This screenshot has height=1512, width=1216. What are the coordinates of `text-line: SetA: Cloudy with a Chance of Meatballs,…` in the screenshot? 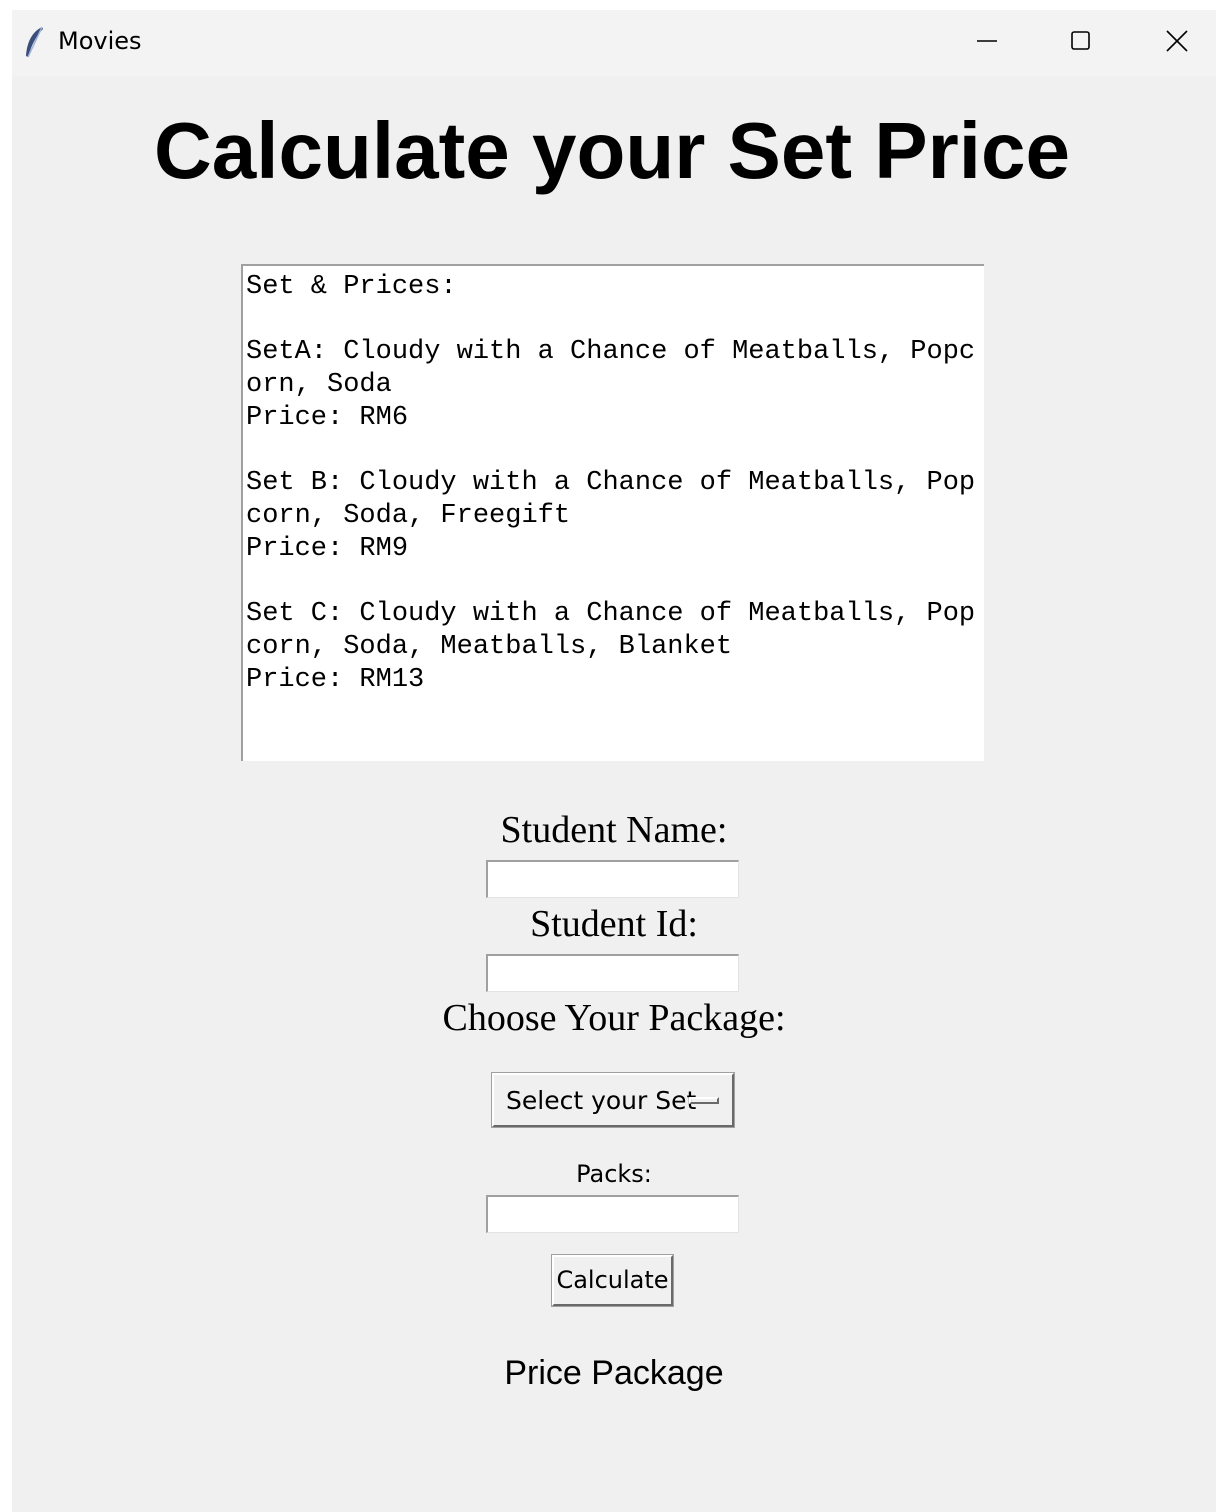 It's located at (611, 352).